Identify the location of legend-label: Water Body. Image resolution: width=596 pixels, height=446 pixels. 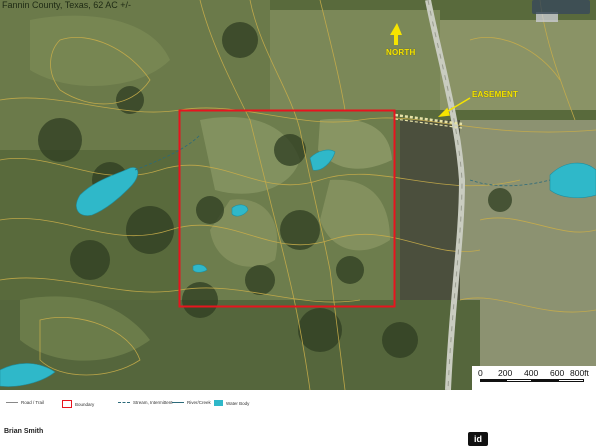
(238, 403).